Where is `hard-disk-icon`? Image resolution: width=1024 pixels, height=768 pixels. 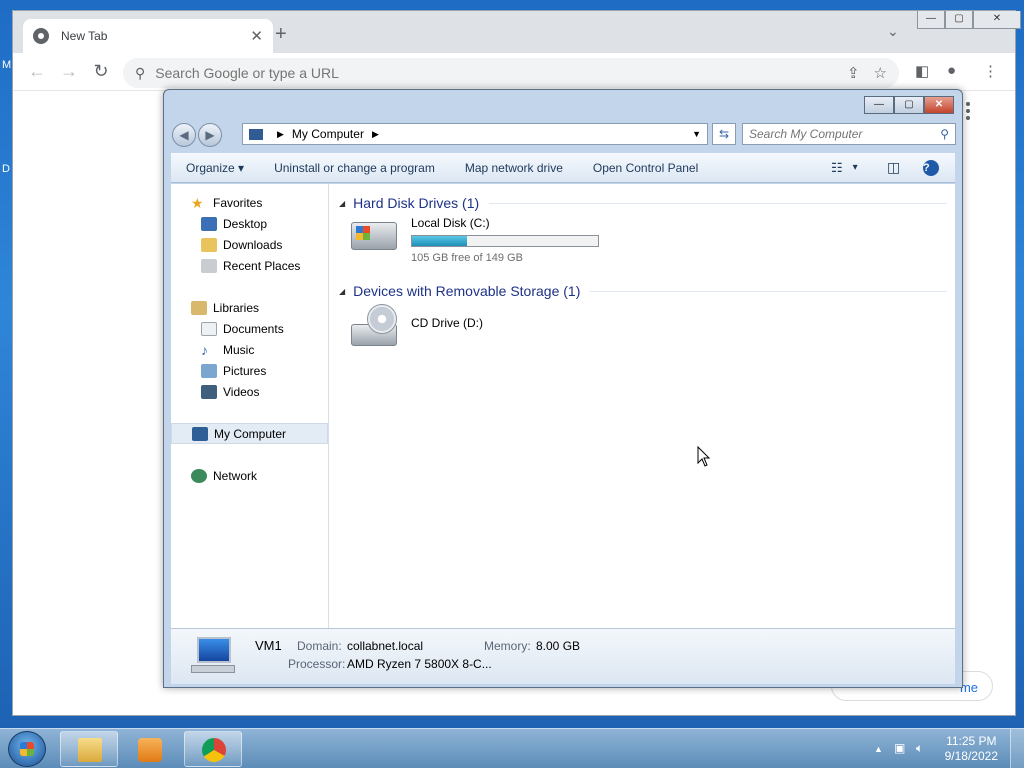 hard-disk-icon is located at coordinates (374, 236).